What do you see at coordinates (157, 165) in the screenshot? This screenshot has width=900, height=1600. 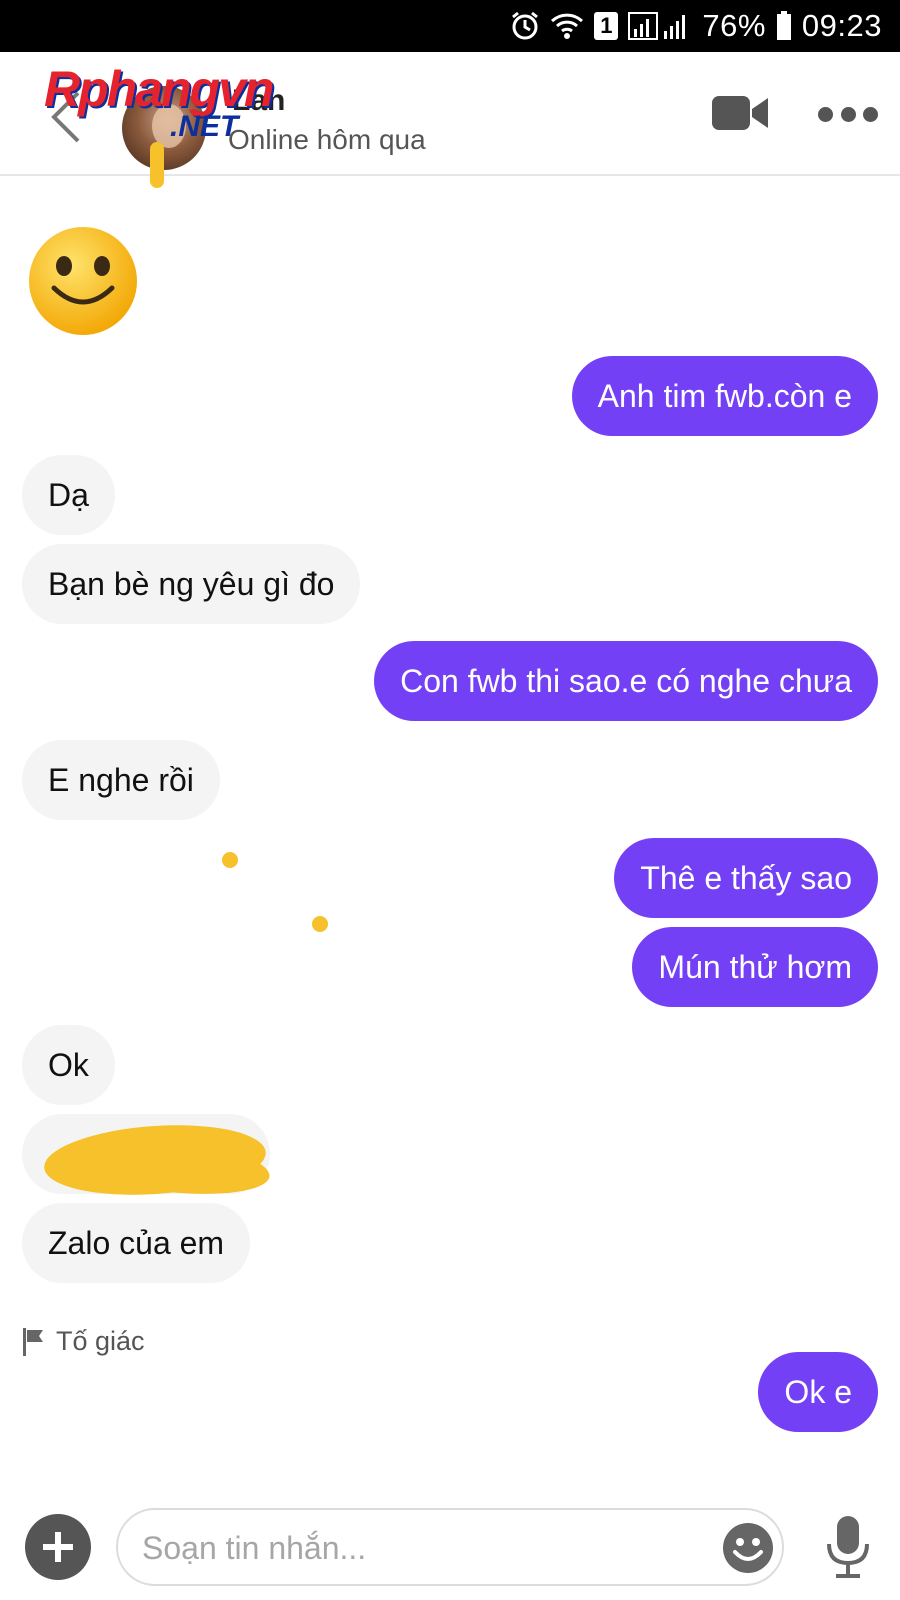 I see `redaction-mark` at bounding box center [157, 165].